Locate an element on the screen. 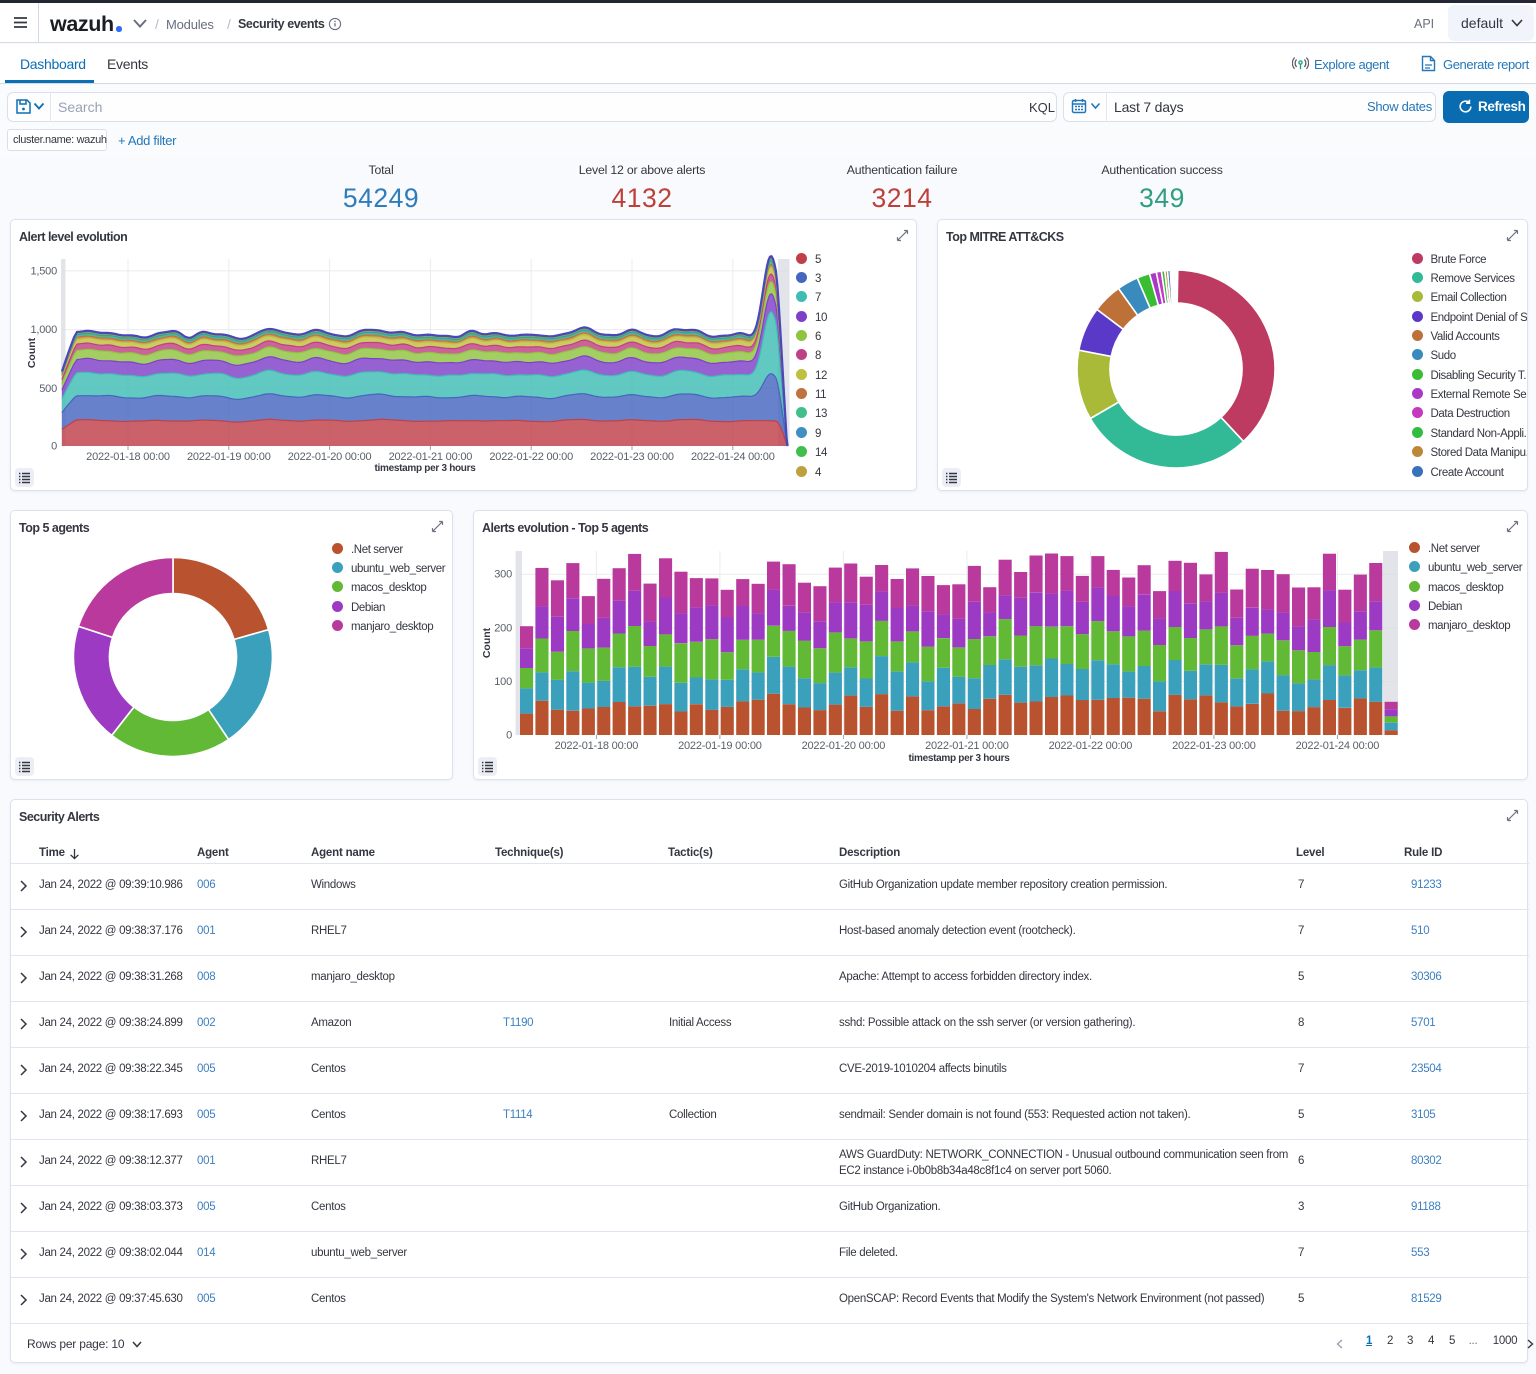 This screenshot has height=1374, width=1536. svg-text: 1,000 is located at coordinates (43, 330).